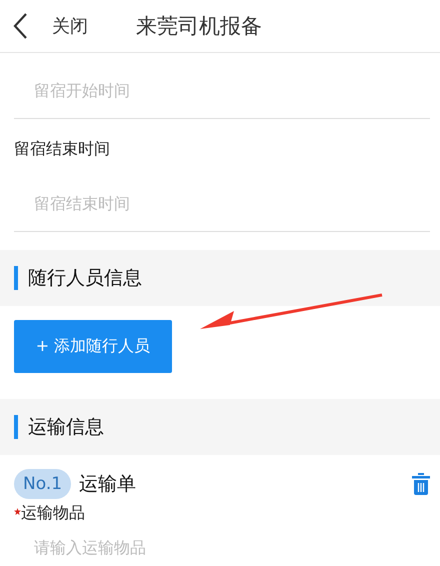 This screenshot has width=440, height=566. What do you see at coordinates (53, 513) in the screenshot?
I see `field-label: 运输物品` at bounding box center [53, 513].